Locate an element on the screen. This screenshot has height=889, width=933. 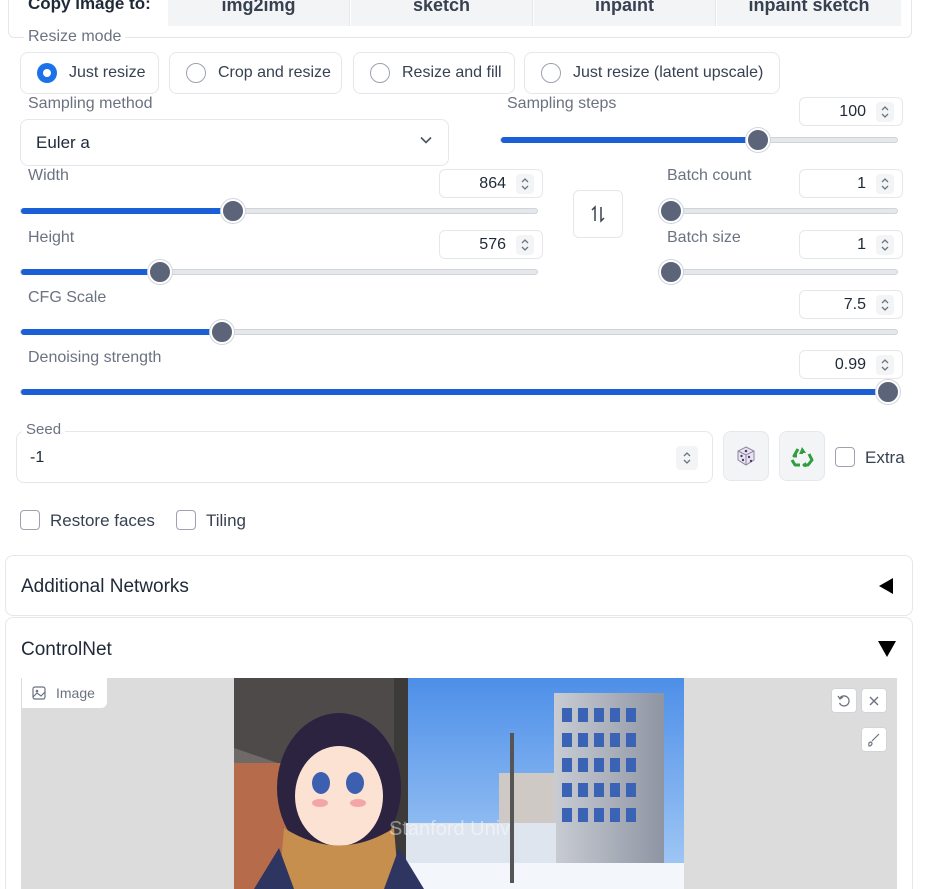
uploaded-image: Stanford Univ is located at coordinates (459, 783).